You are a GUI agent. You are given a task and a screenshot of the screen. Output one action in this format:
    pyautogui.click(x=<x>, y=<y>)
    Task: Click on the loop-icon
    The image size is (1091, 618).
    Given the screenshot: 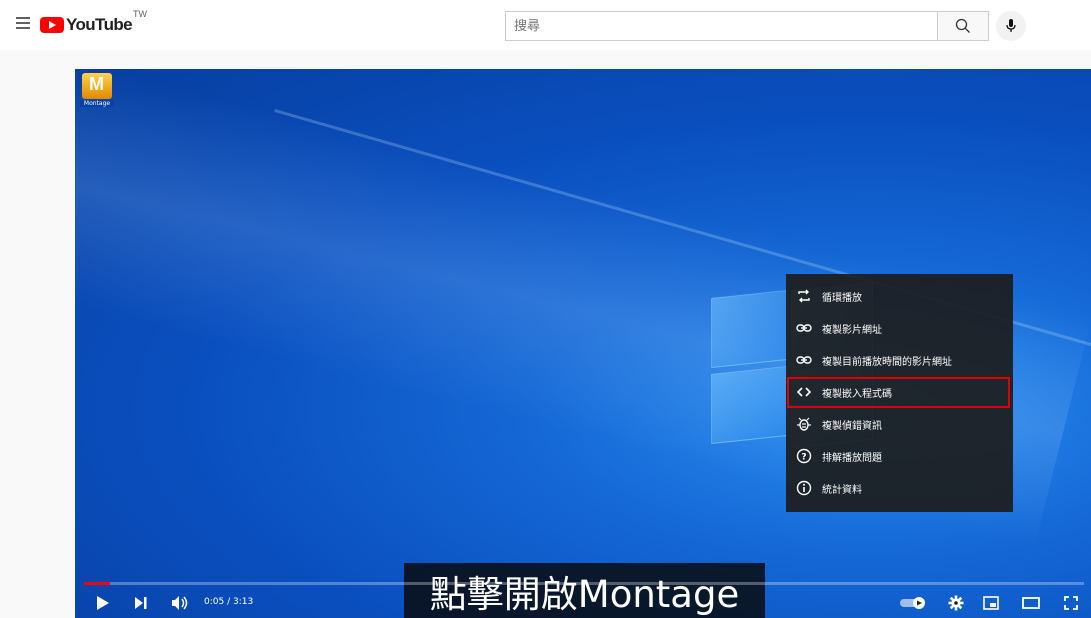 What is the action you would take?
    pyautogui.click(x=804, y=296)
    